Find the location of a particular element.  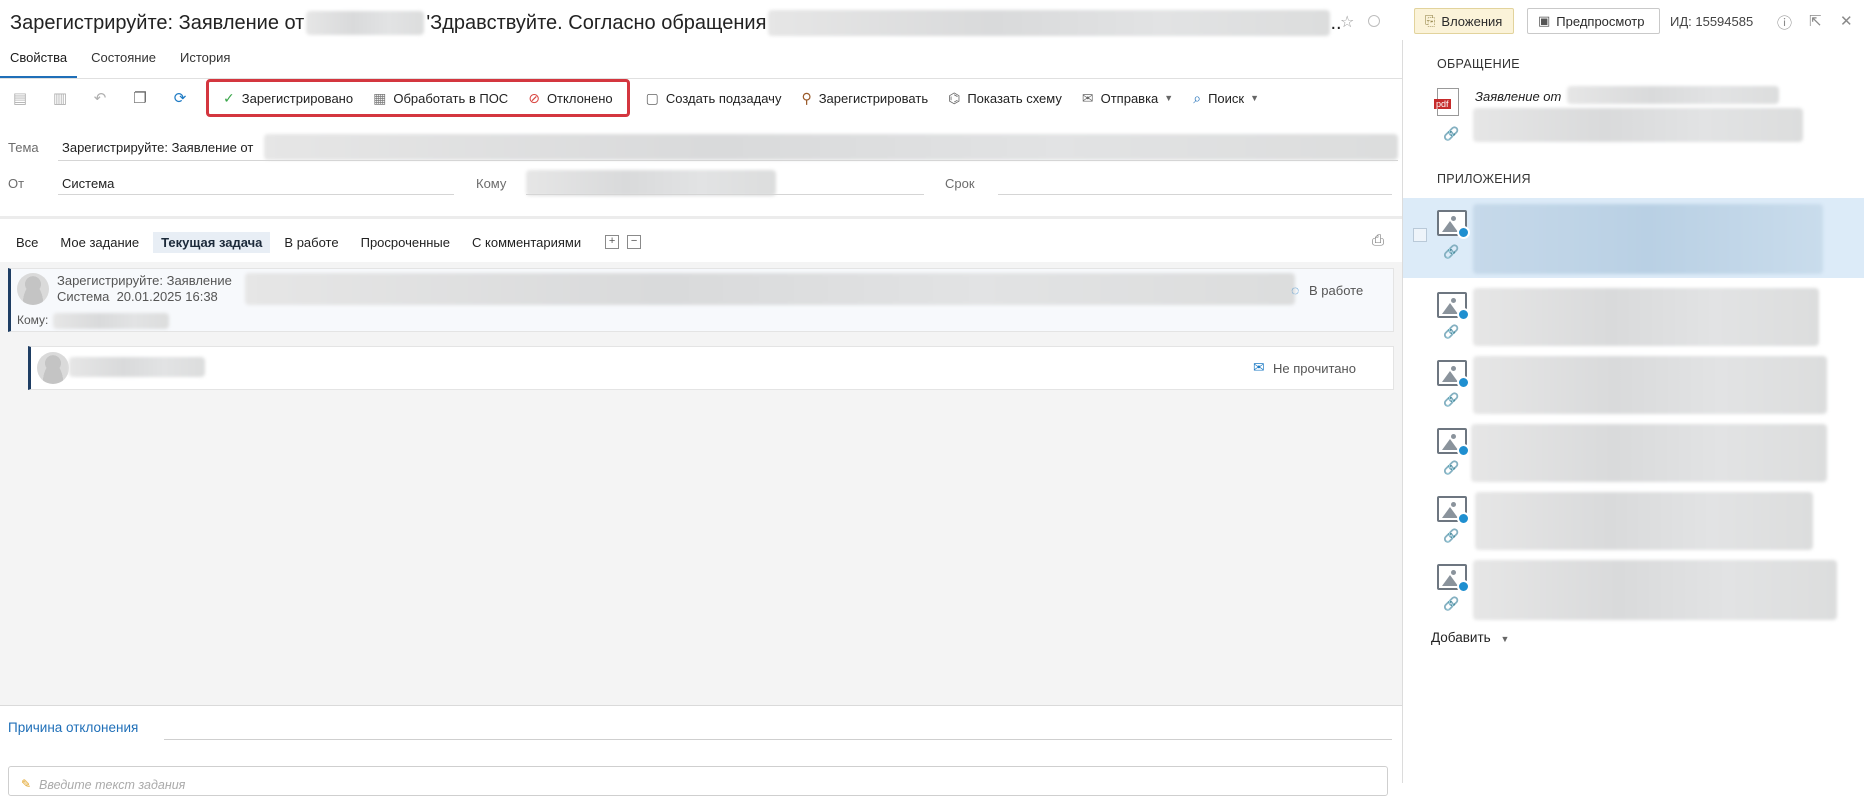

request-section-title: ОБРАЩЕНИЕ is located at coordinates (1478, 64).